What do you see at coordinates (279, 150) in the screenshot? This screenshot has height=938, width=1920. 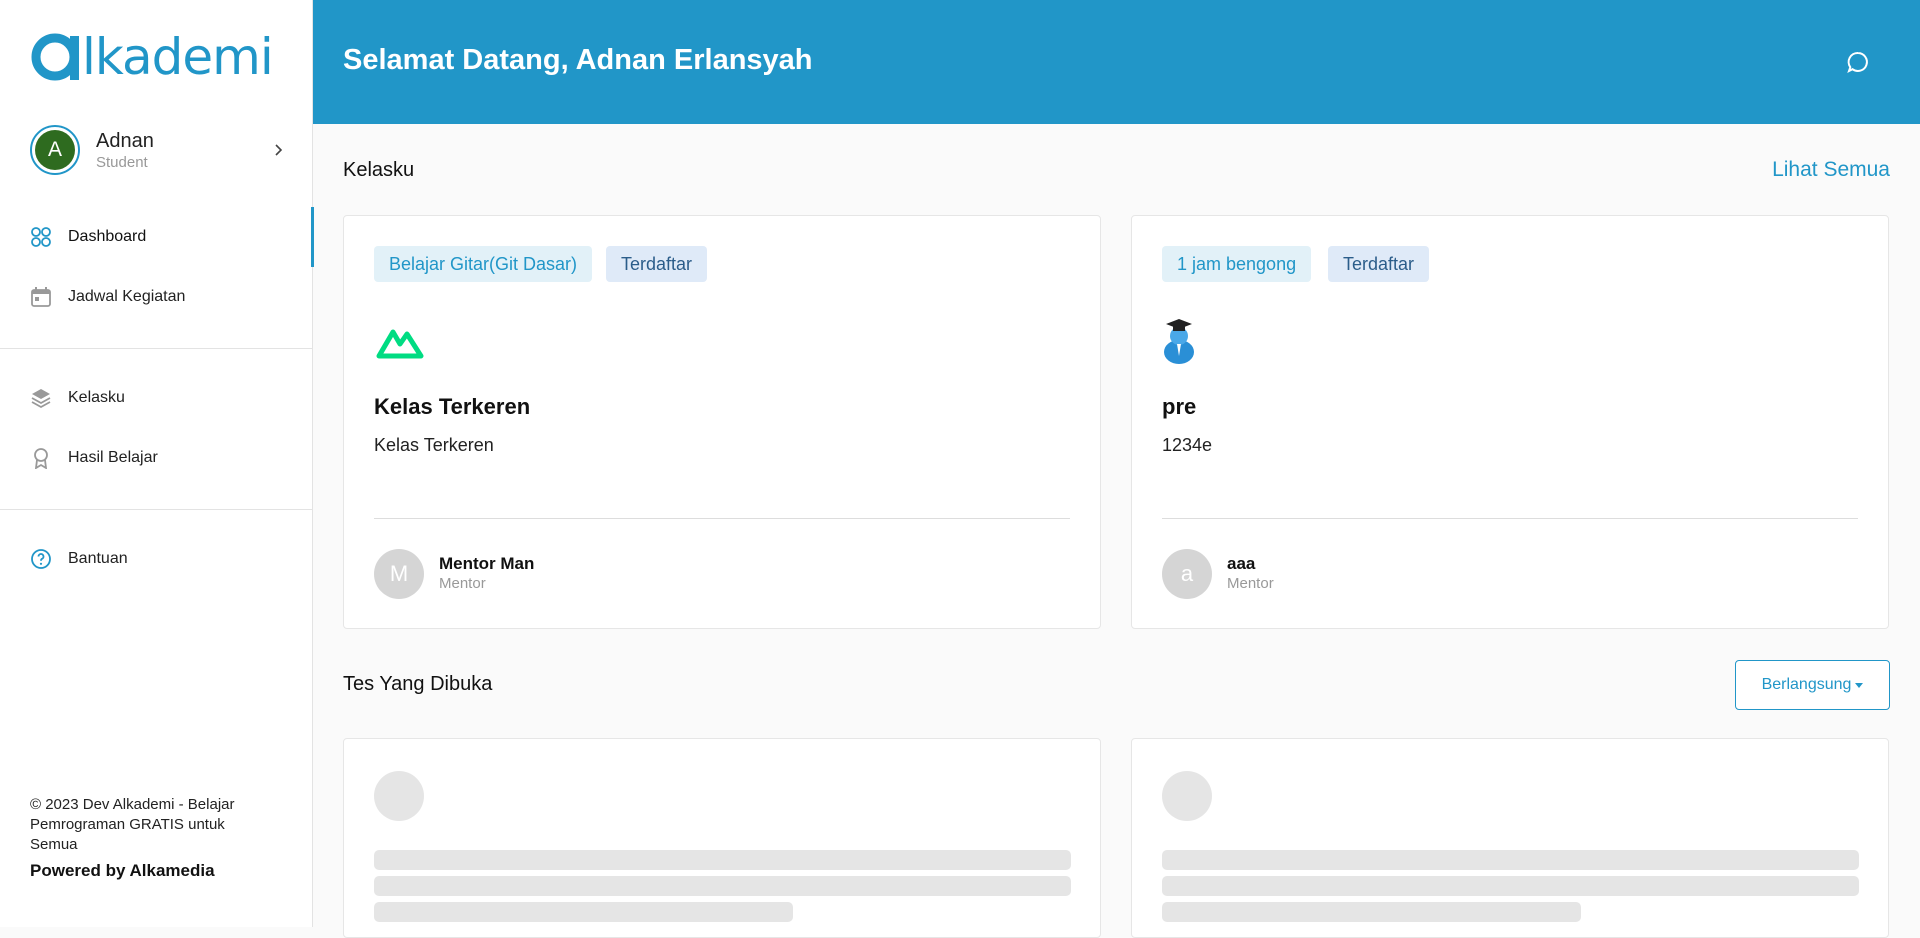 I see `chevron-right-icon` at bounding box center [279, 150].